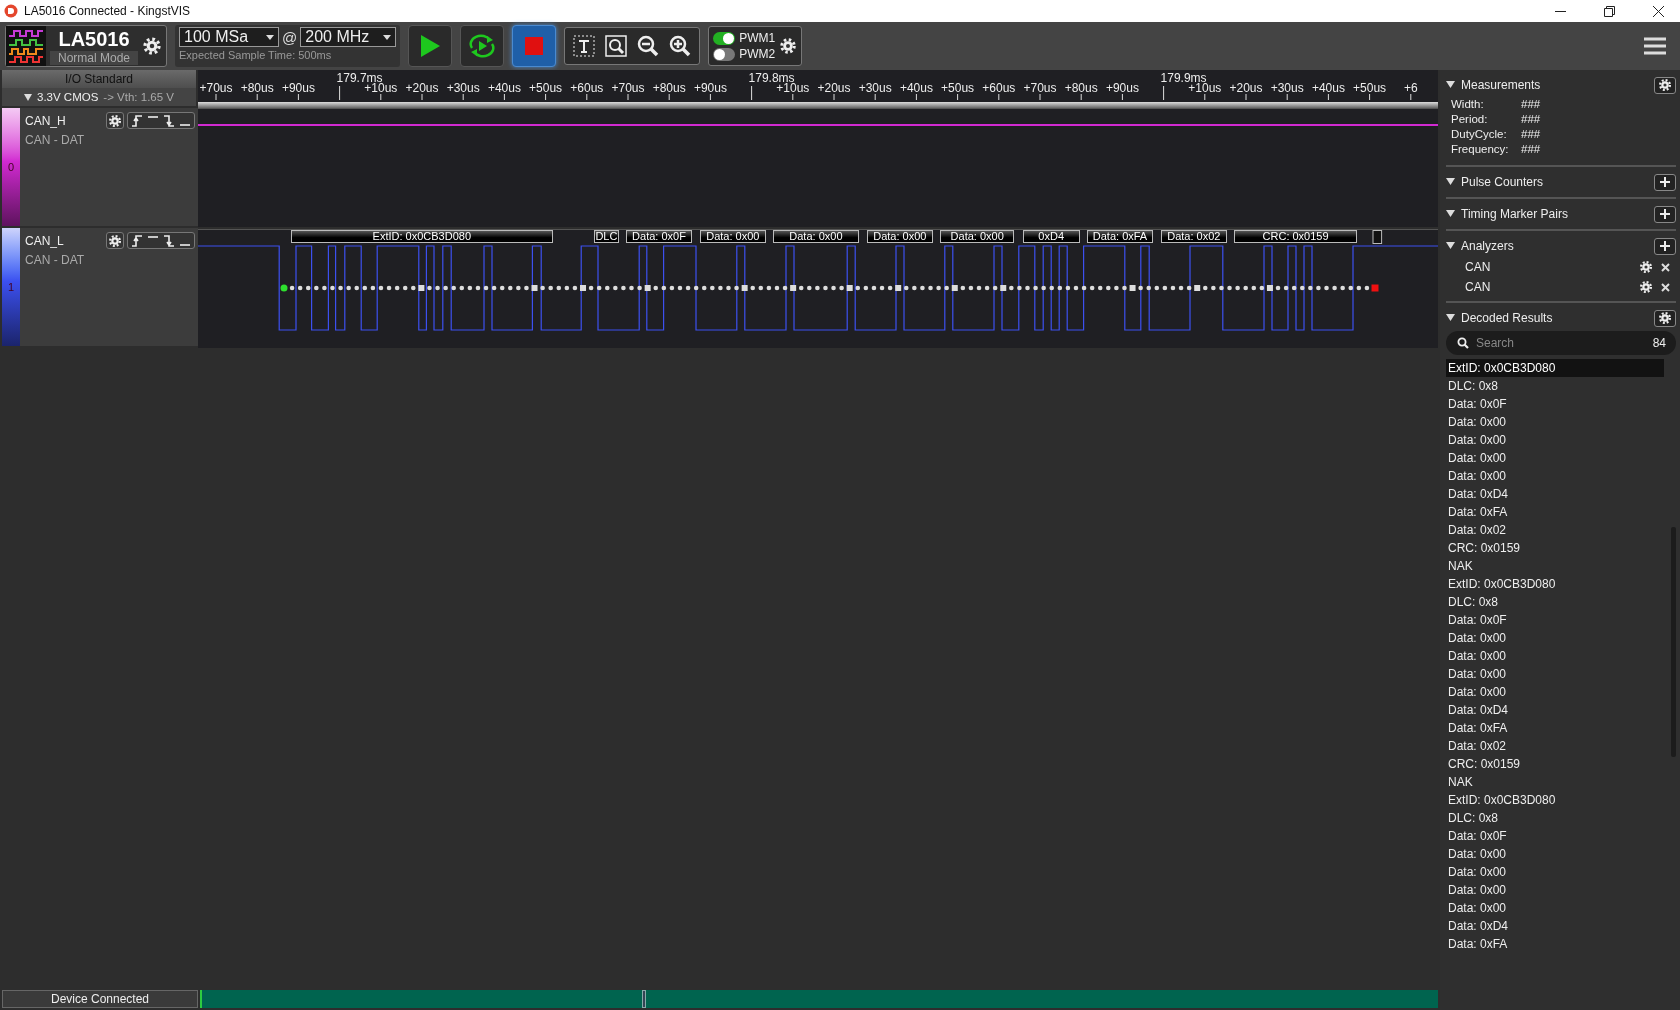 The width and height of the screenshot is (1680, 1010). I want to click on zoom-fit-icon, so click(616, 46).